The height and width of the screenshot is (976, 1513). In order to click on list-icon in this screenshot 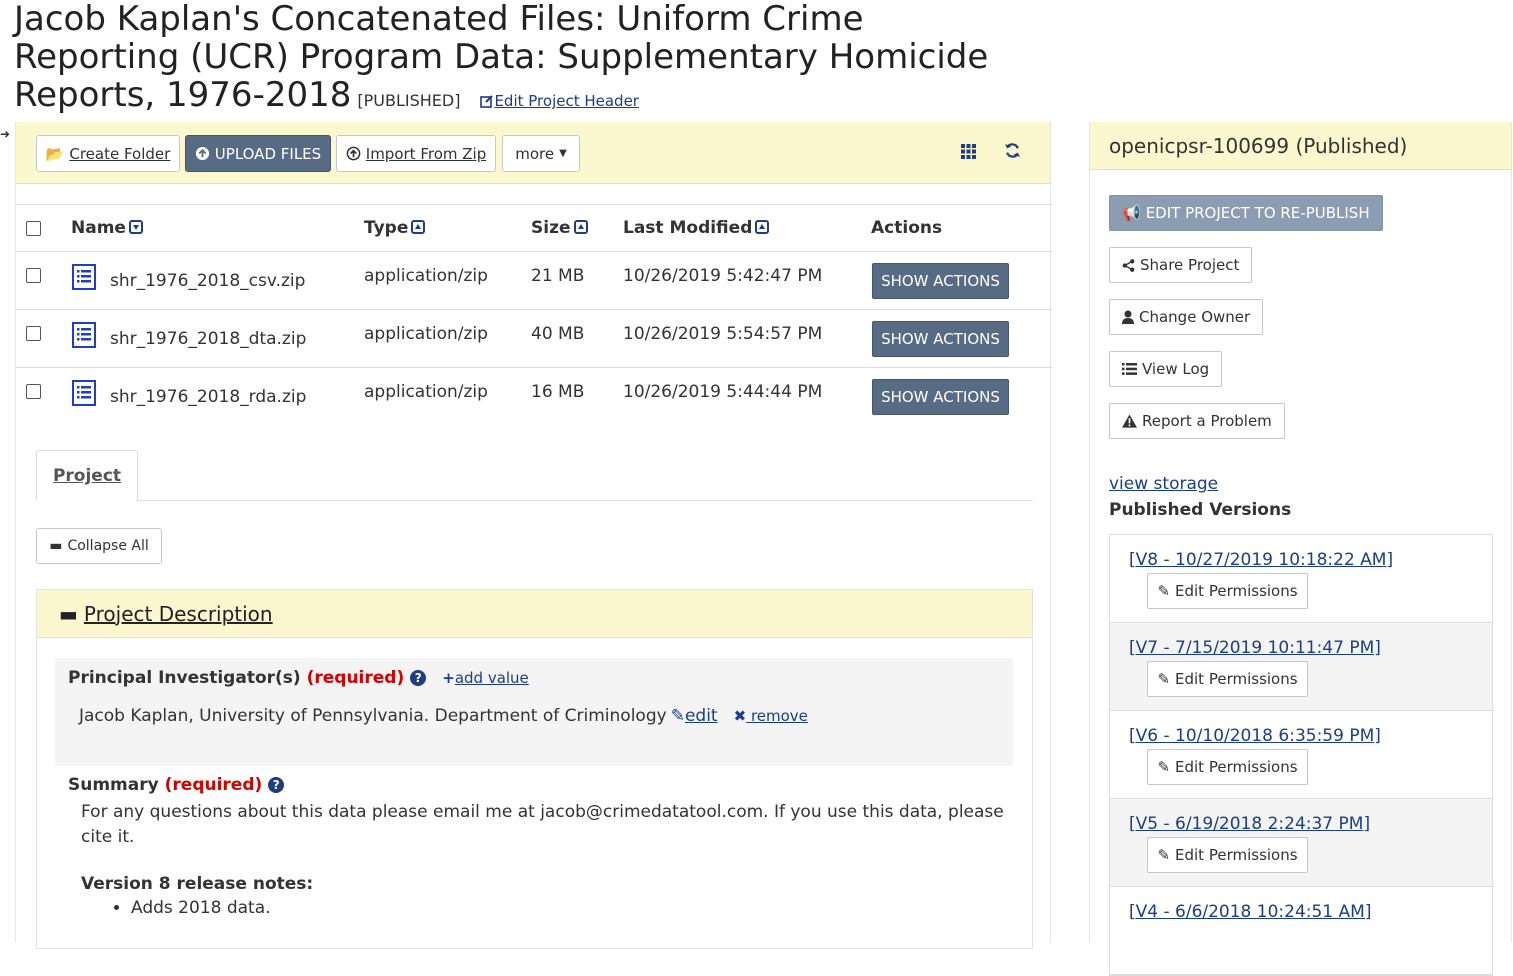, I will do `click(1129, 369)`.